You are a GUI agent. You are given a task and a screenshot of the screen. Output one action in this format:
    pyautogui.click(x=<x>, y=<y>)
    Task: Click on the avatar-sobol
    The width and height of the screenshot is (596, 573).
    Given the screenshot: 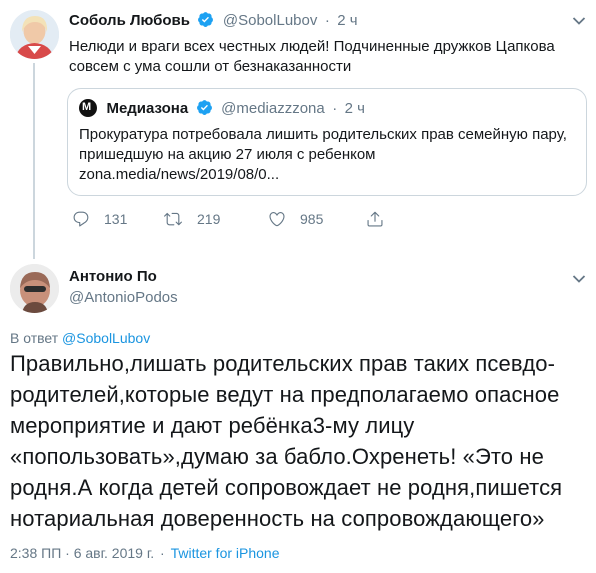 What is the action you would take?
    pyautogui.click(x=34, y=34)
    